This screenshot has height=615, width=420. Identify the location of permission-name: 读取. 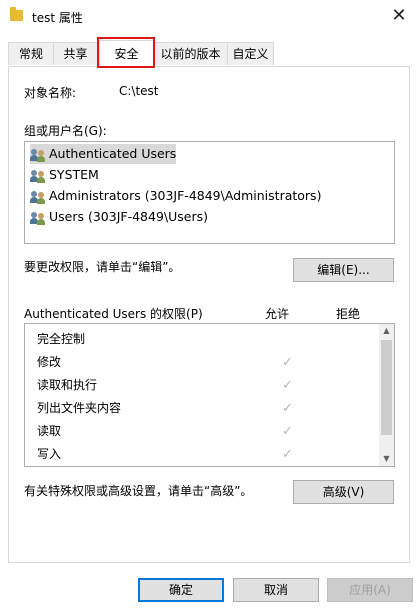
(49, 431).